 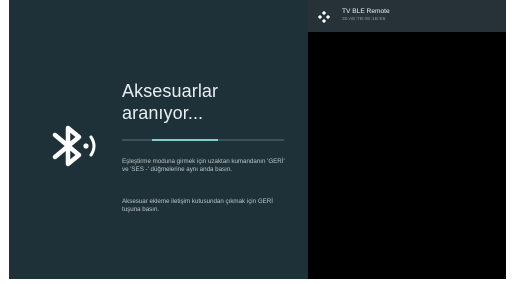 I want to click on device-address: 30:AE:7B:0E:1B:E5, so click(x=364, y=19).